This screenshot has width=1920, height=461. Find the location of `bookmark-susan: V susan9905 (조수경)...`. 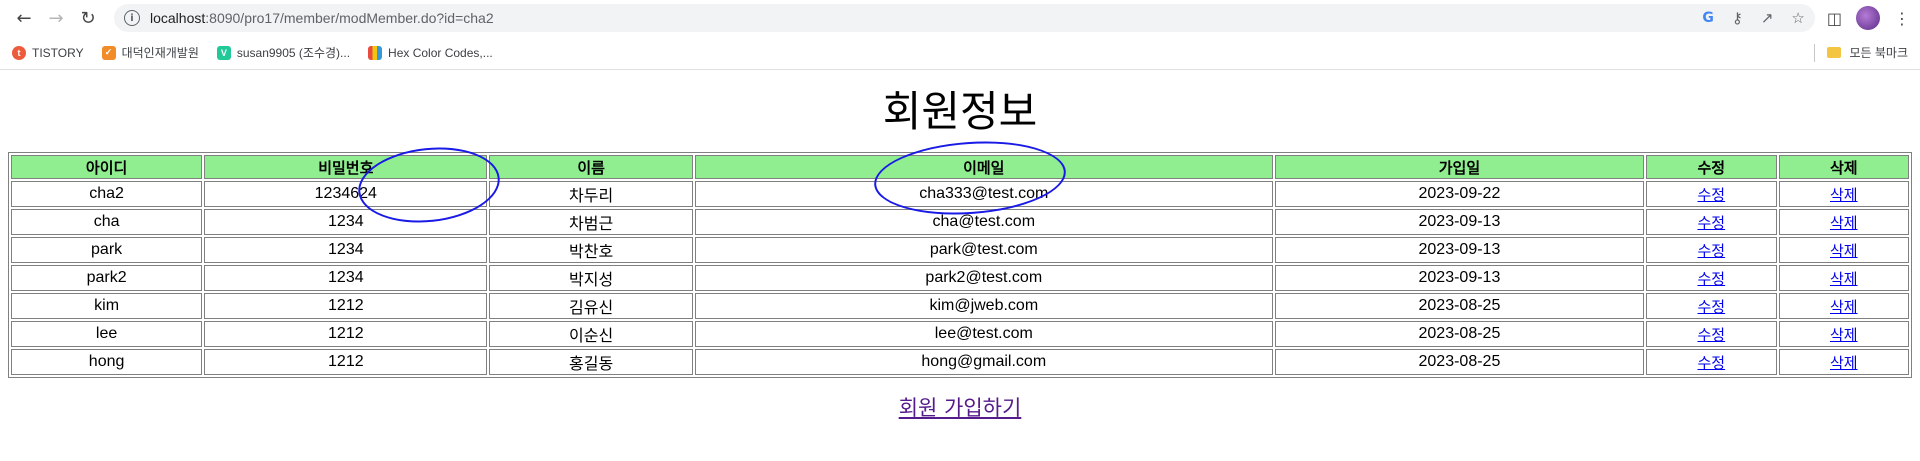

bookmark-susan: V susan9905 (조수경)... is located at coordinates (283, 52).